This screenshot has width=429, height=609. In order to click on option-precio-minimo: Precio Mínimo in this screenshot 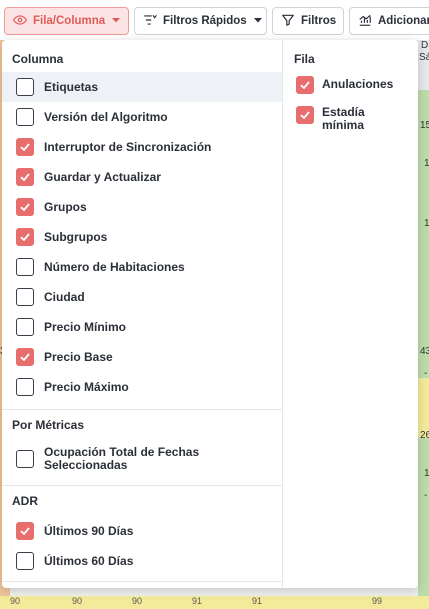, I will do `click(142, 327)`.